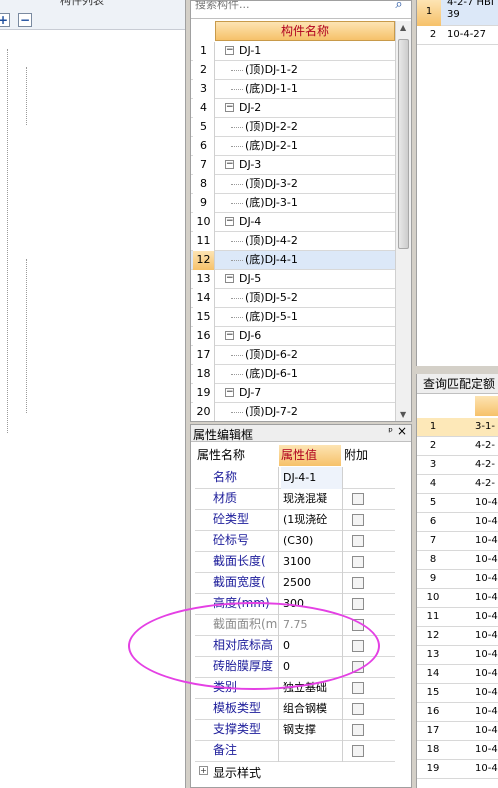 This screenshot has width=498, height=788. What do you see at coordinates (293, 279) in the screenshot?
I see `grid-row: 13 − DJ-5` at bounding box center [293, 279].